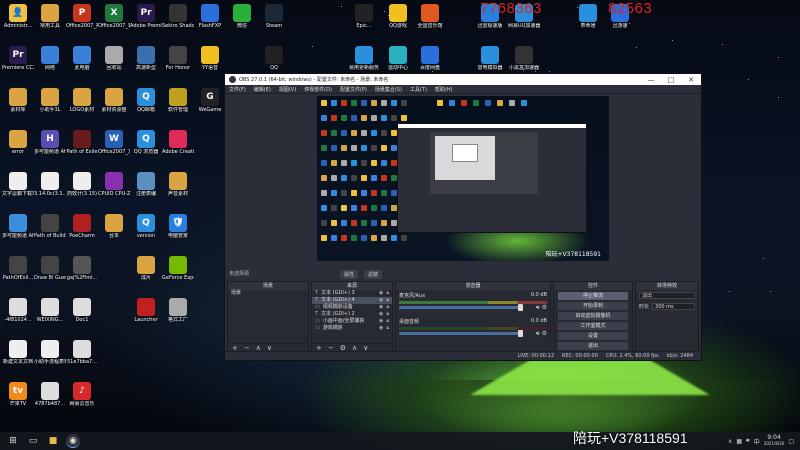 The height and width of the screenshot is (450, 800). I want to click on desktop-icon: POffice2007_打打HT, so click(82, 16).